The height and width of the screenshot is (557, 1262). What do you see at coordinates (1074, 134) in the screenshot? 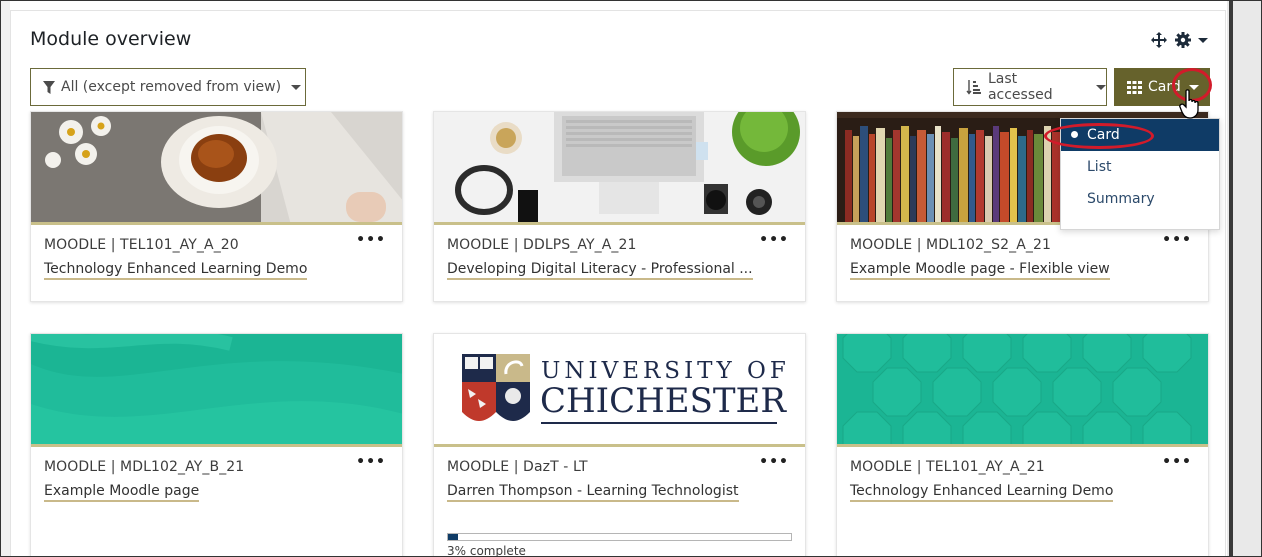
I see `selected-bullet-icon` at bounding box center [1074, 134].